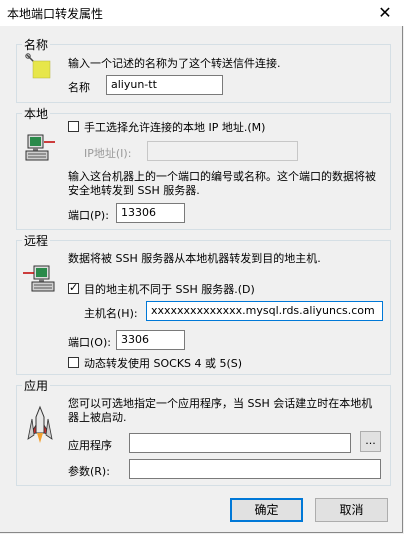  Describe the element at coordinates (150, 213) in the screenshot. I see `local-port-input: 13306` at that location.